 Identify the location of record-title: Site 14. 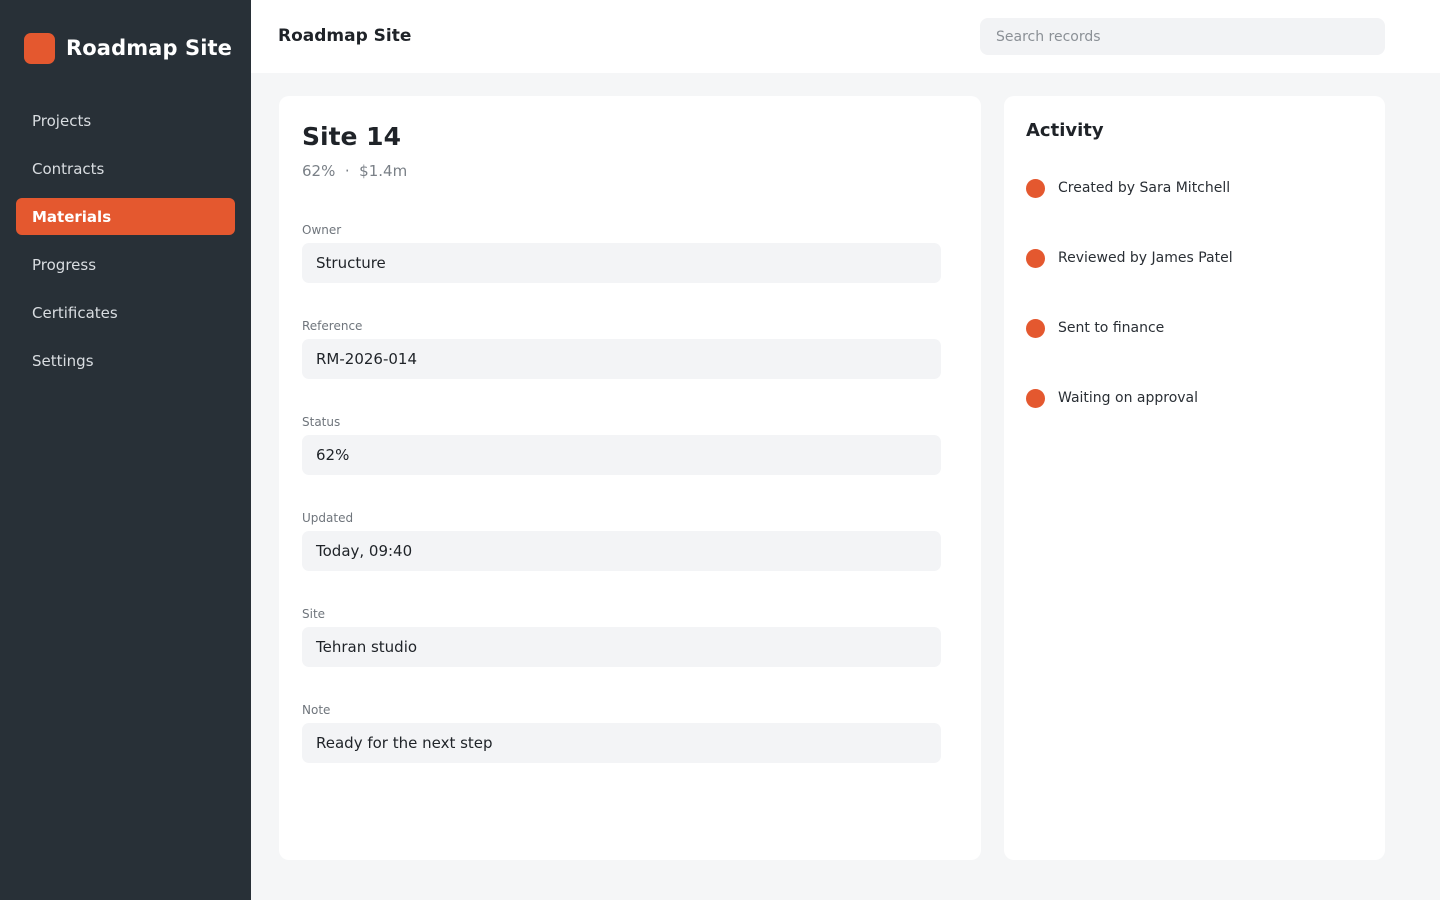
(351, 136).